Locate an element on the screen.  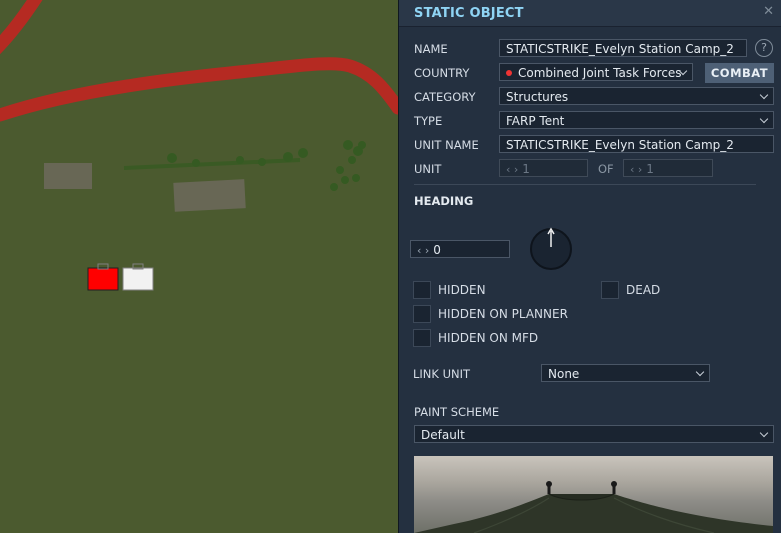
name-input: STATICSTRIKE_Evelyn Station Camp_2 is located at coordinates (623, 48).